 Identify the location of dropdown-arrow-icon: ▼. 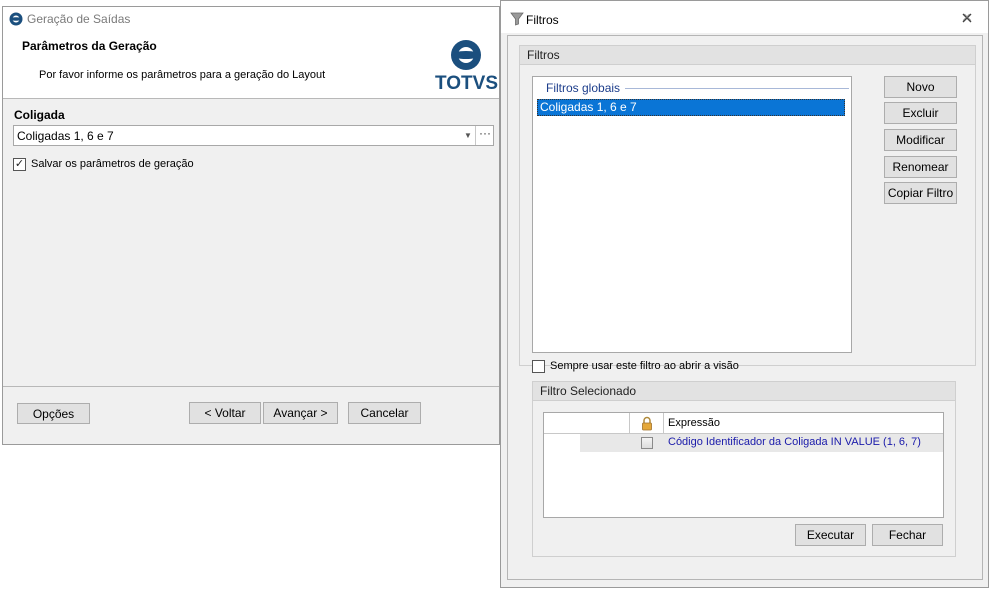
(468, 135).